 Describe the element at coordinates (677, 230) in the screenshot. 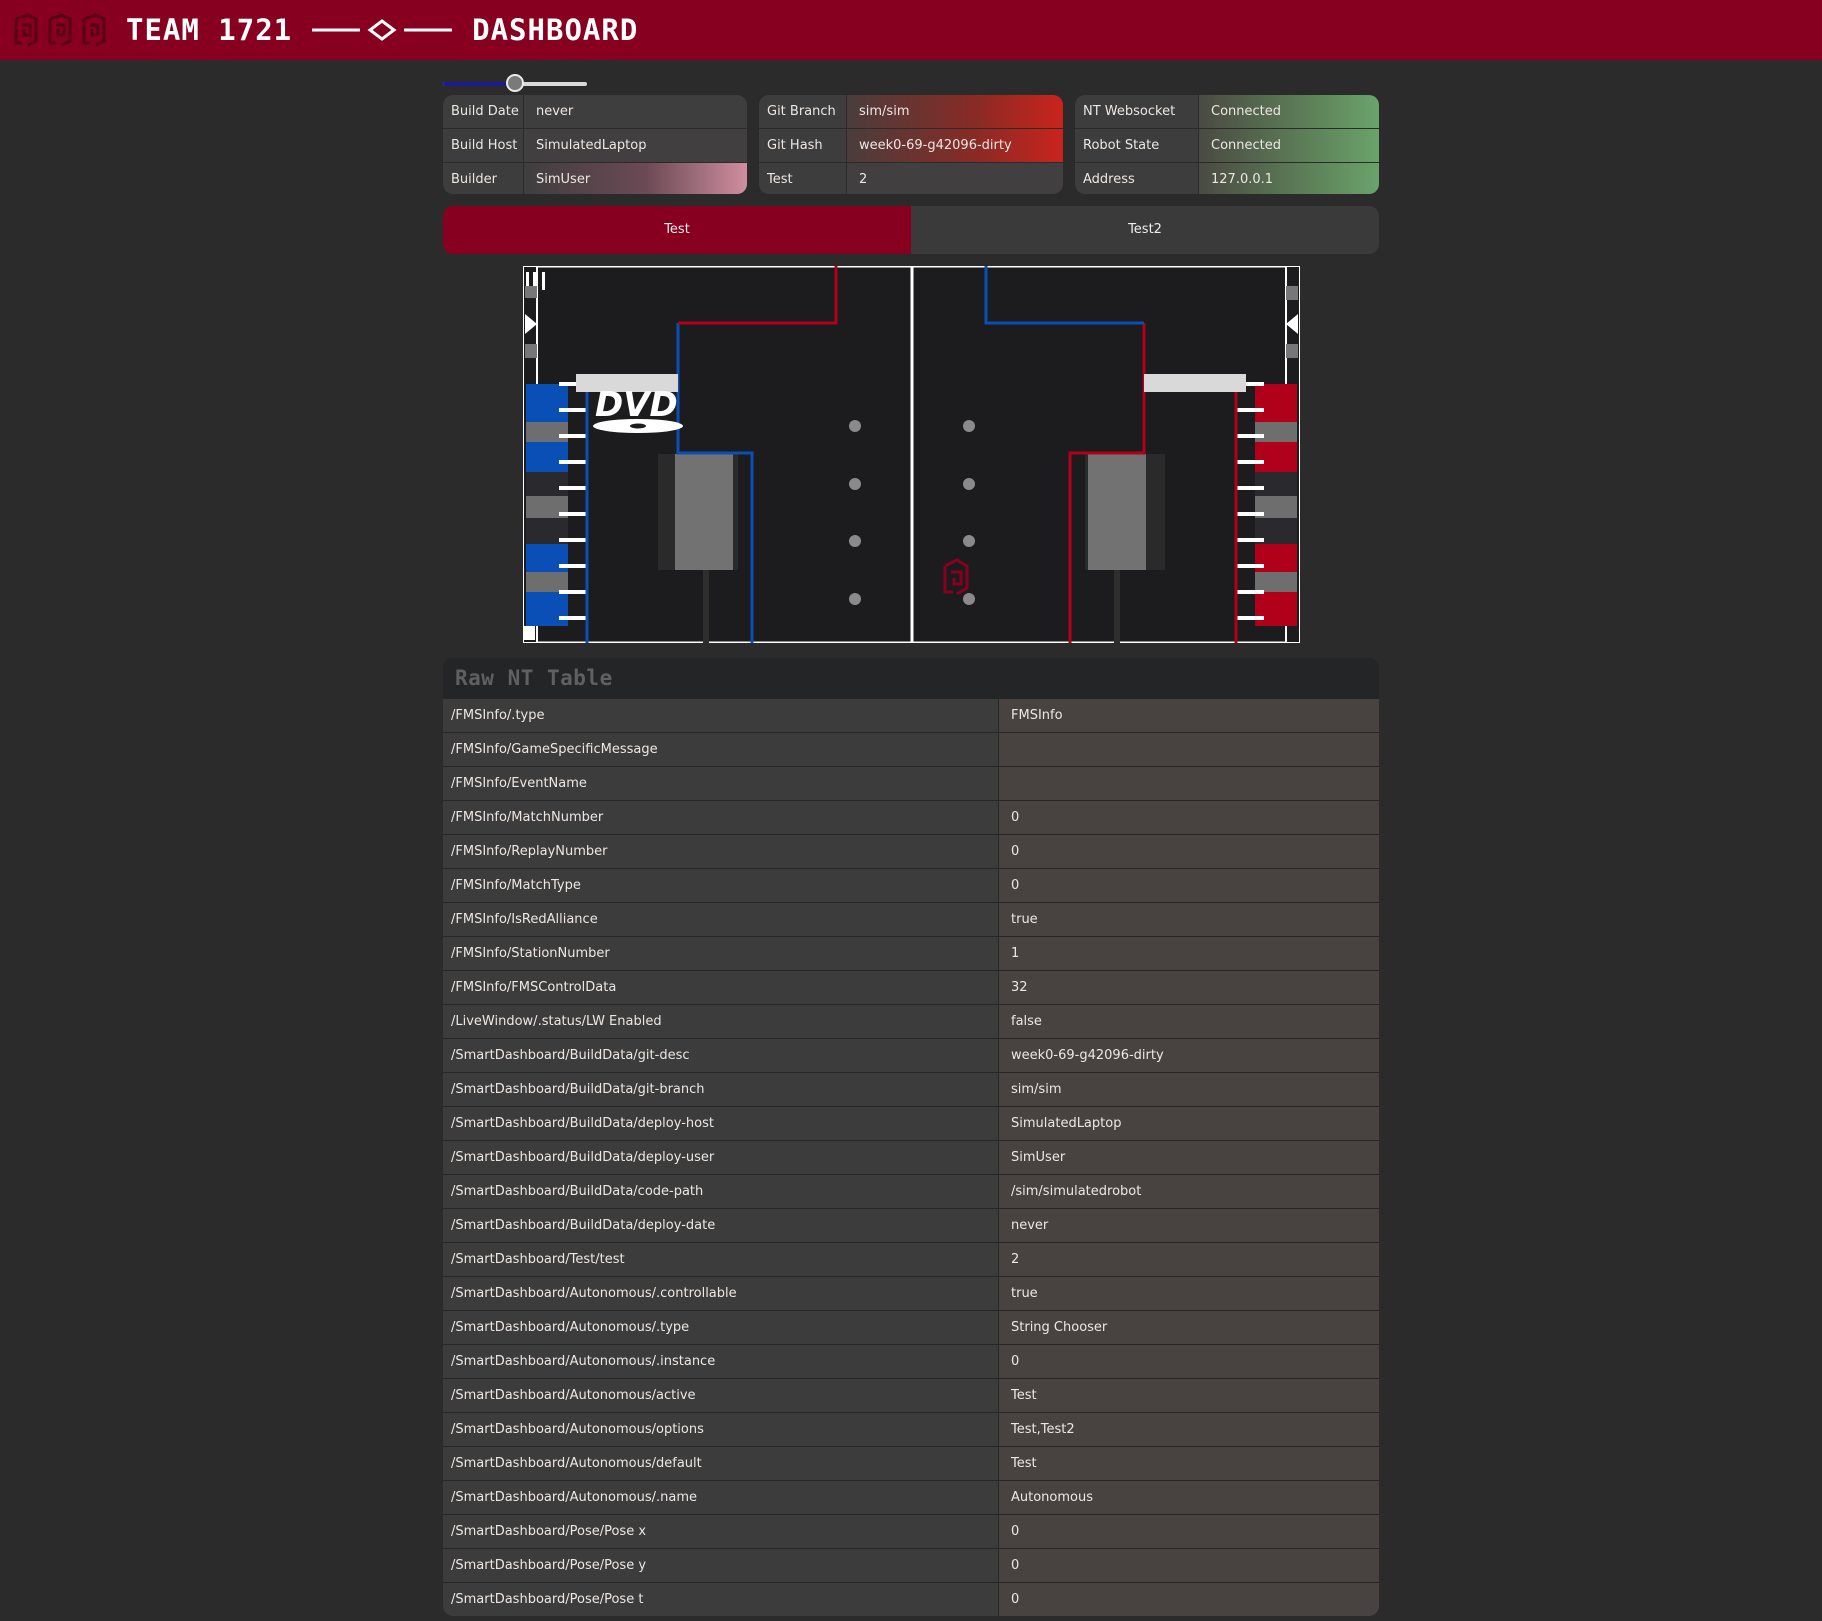

I see `tab-test: Test` at that location.